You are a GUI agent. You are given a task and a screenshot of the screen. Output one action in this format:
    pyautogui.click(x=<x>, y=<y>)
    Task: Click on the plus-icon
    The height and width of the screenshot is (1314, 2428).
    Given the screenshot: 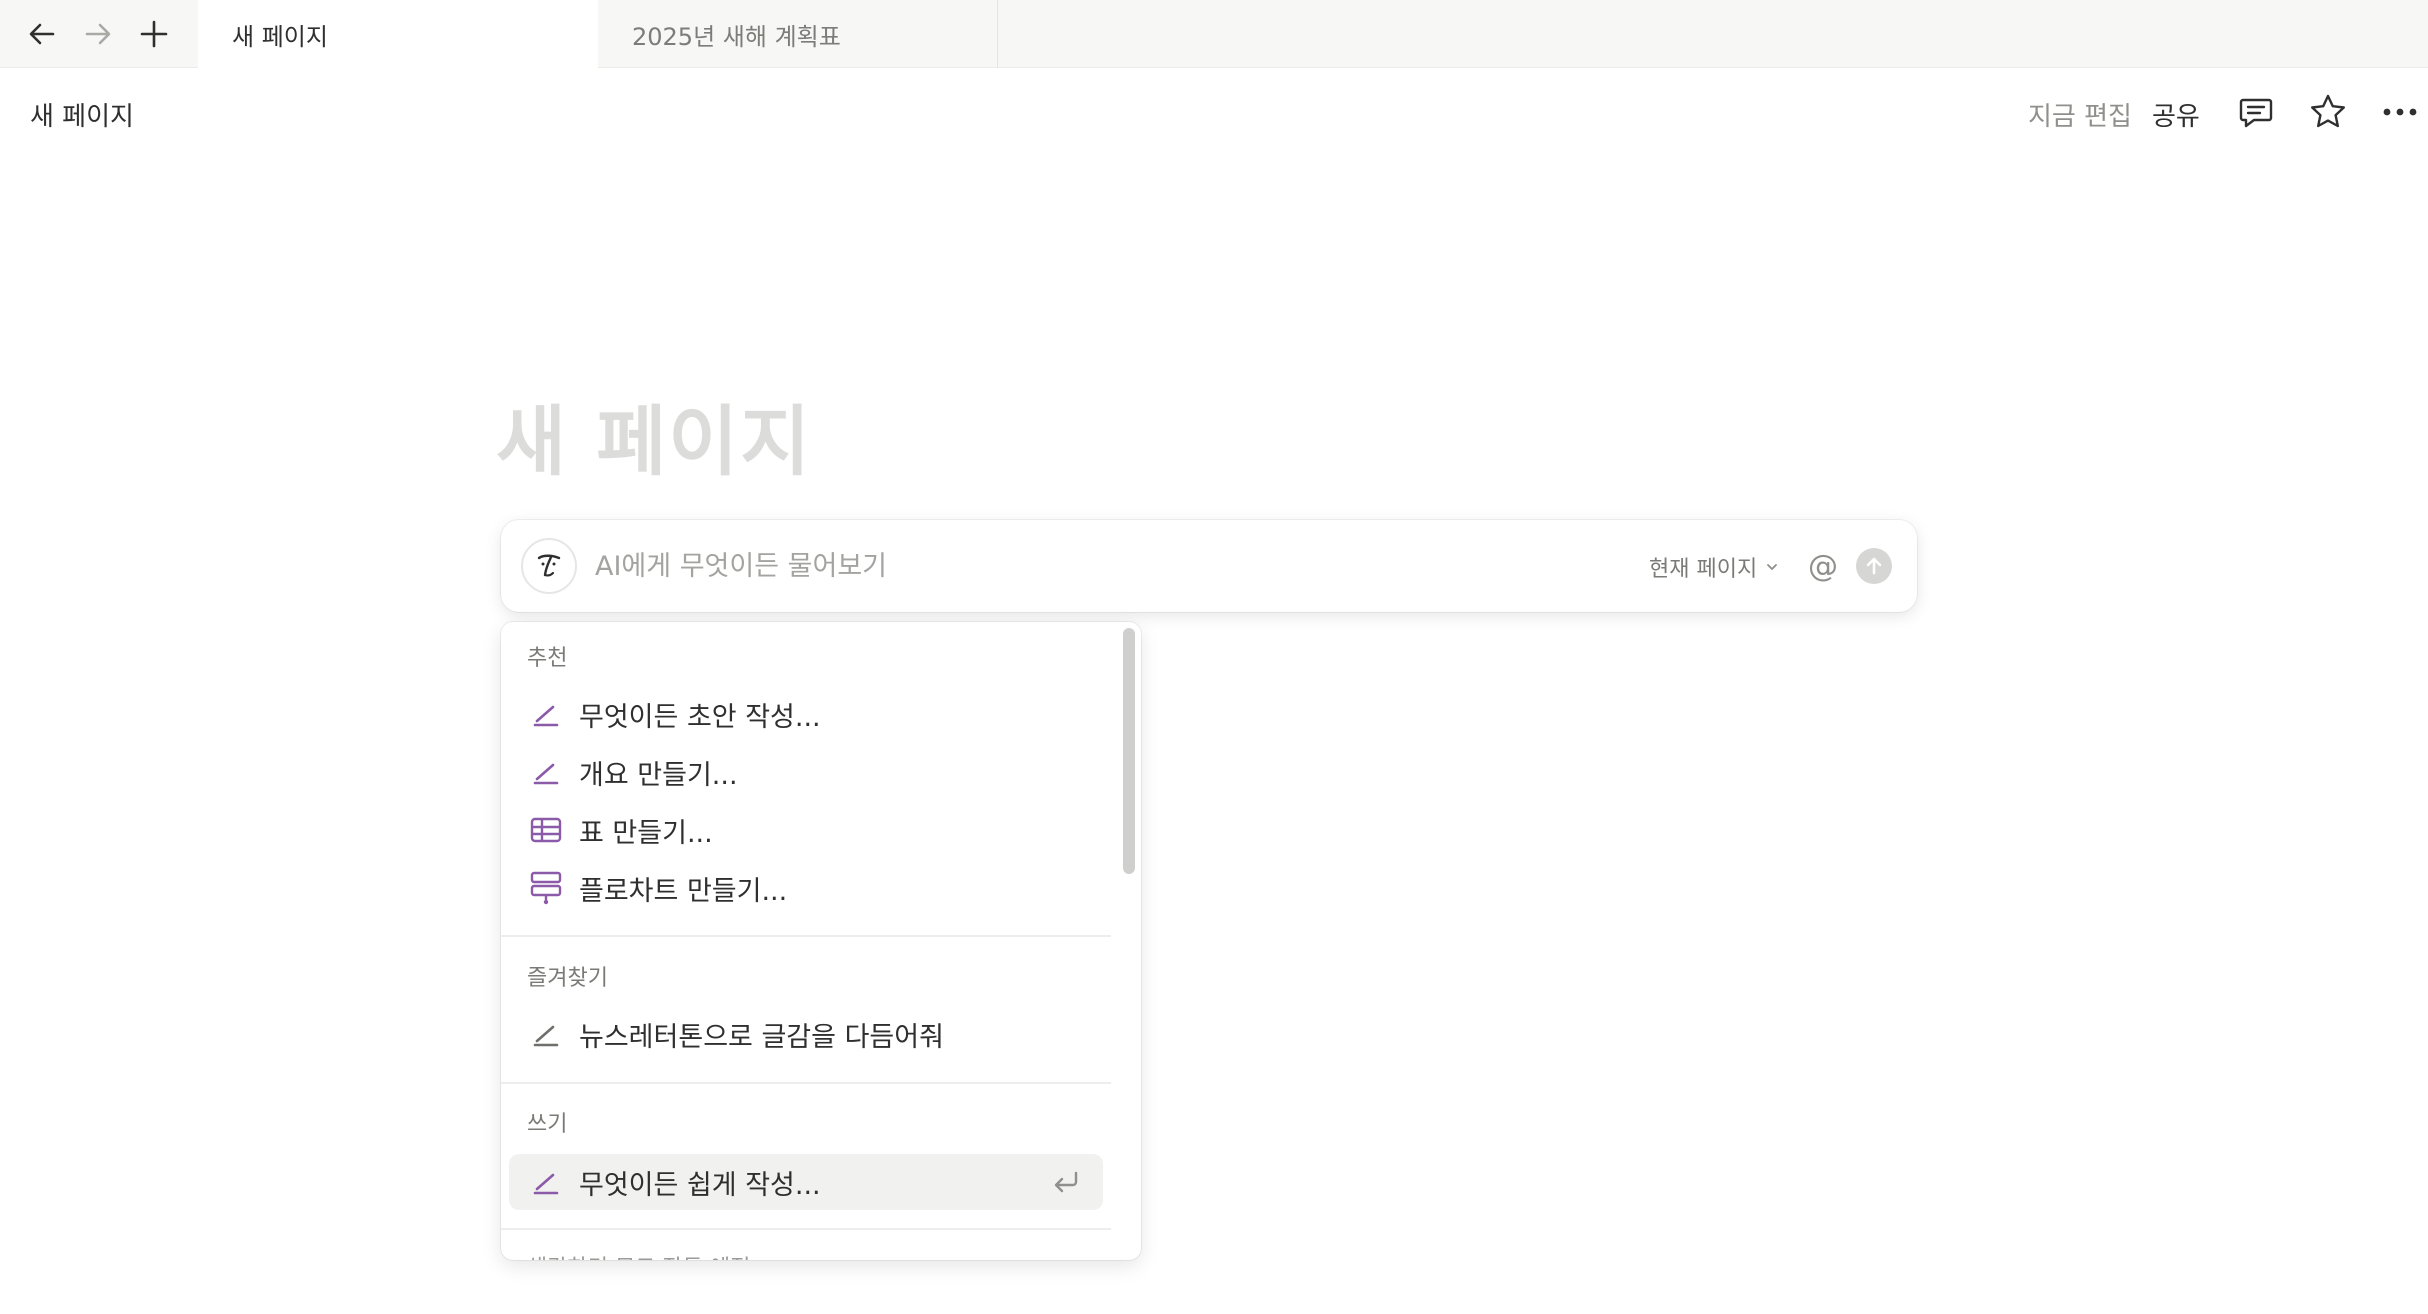 What is the action you would take?
    pyautogui.click(x=154, y=34)
    